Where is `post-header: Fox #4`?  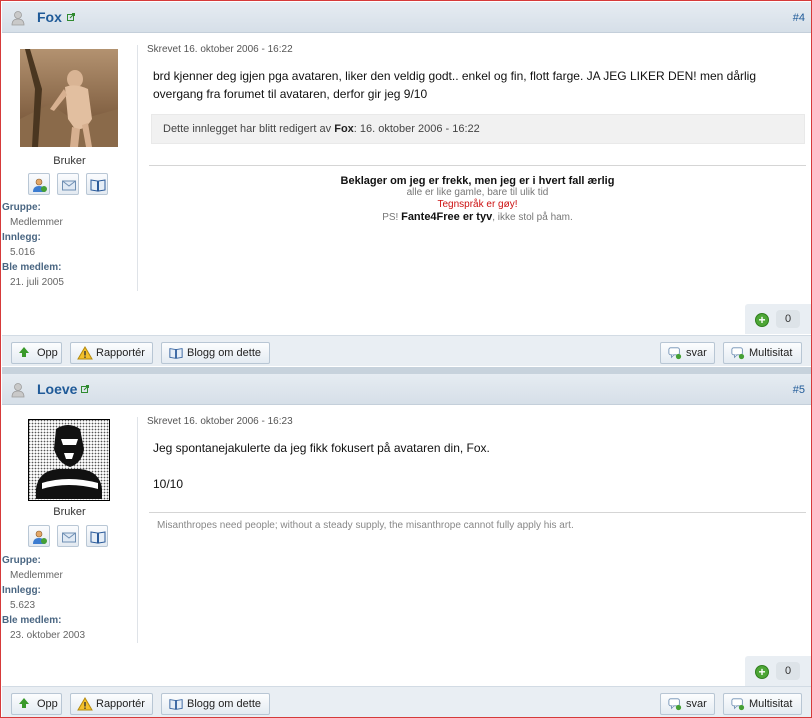 post-header: Fox #4 is located at coordinates (406, 17).